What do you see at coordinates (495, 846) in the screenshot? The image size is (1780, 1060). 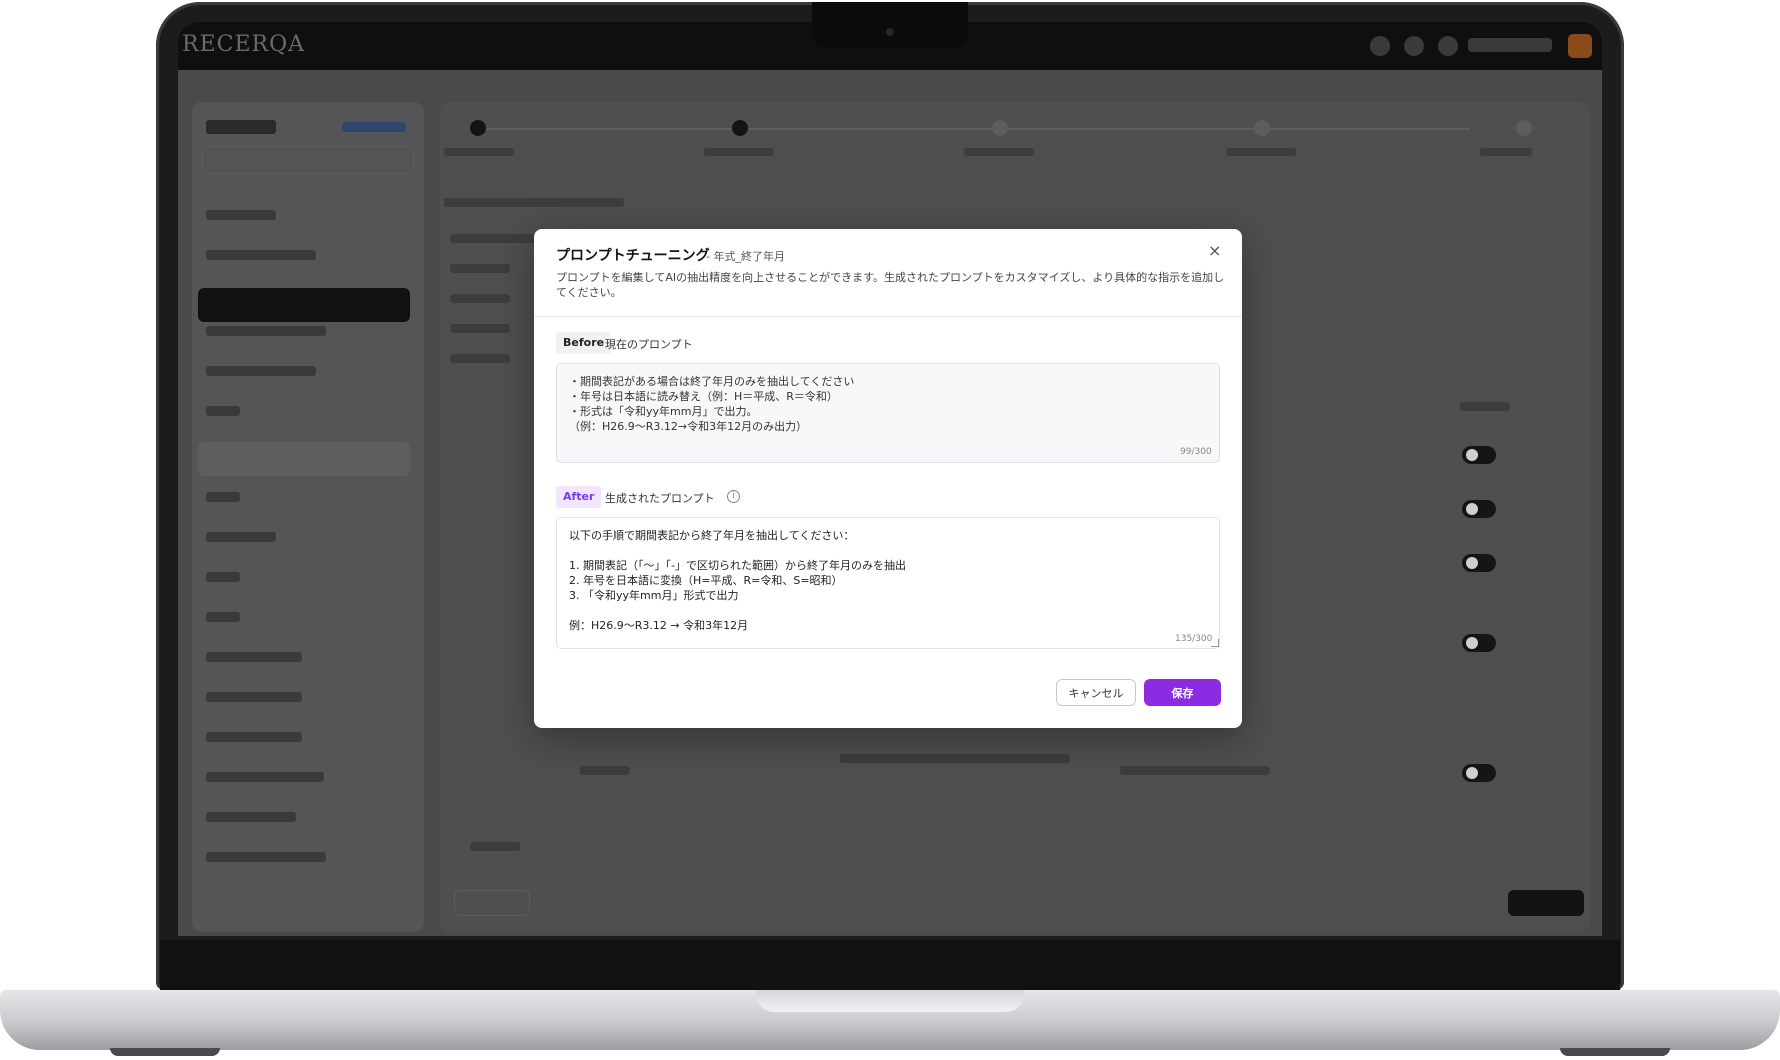 I see `add-row-link` at bounding box center [495, 846].